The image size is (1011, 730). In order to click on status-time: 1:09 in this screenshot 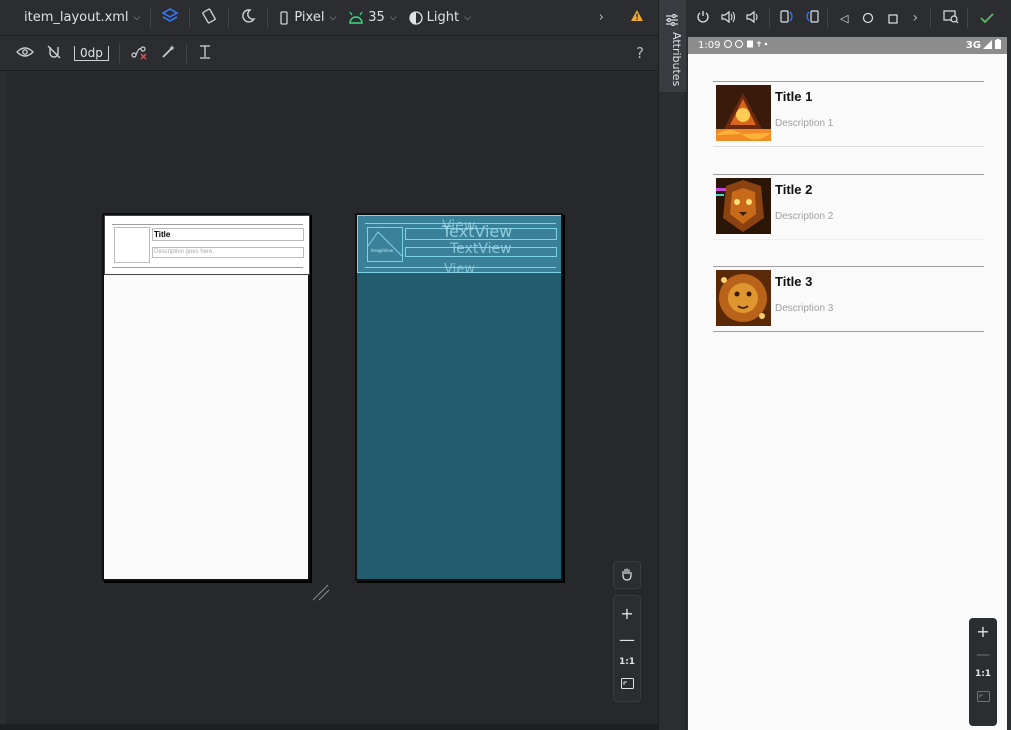, I will do `click(709, 45)`.